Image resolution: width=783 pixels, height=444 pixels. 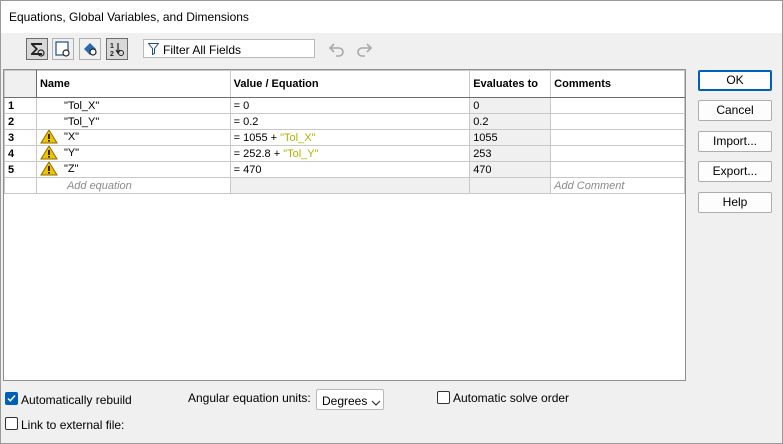 What do you see at coordinates (364, 49) in the screenshot?
I see `redo-icon` at bounding box center [364, 49].